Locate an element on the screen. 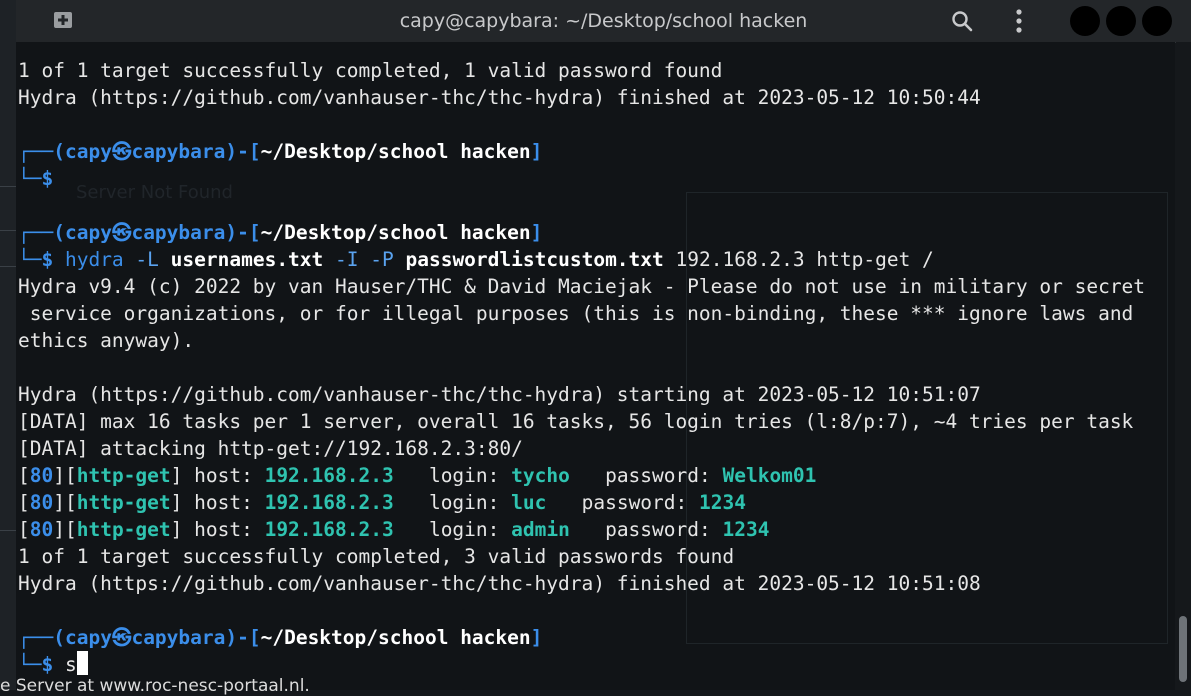  close-button is located at coordinates (1157, 21).